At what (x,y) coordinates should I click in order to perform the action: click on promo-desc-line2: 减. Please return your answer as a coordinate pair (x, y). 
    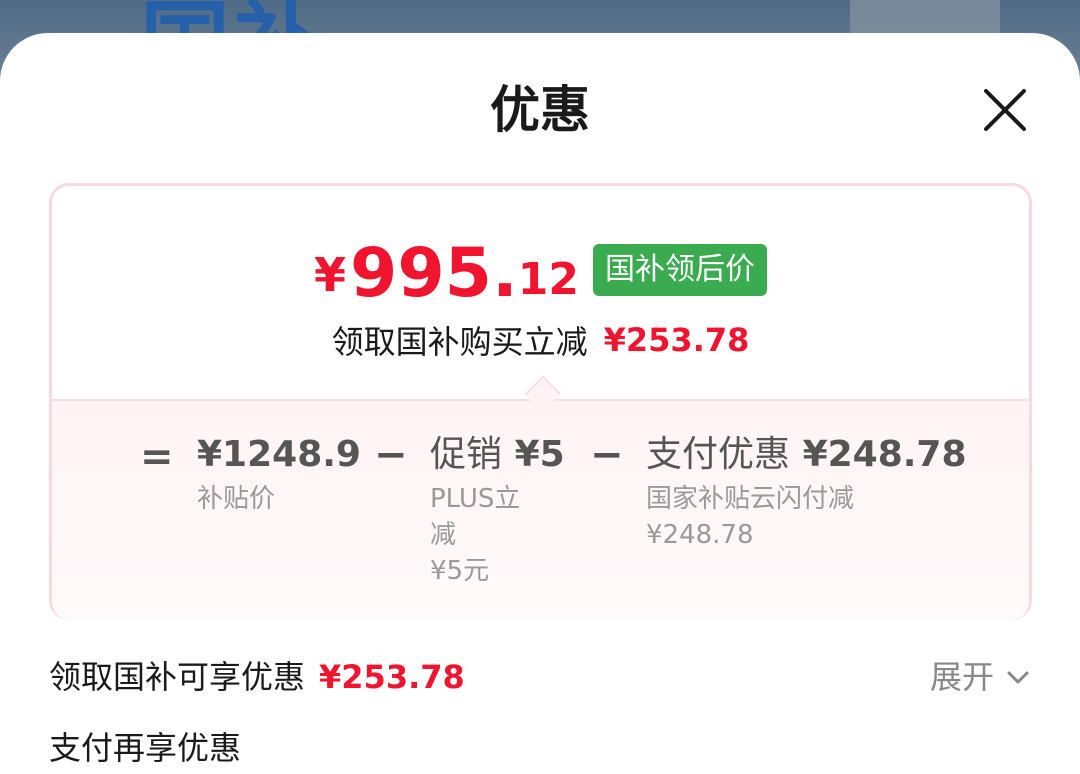
    Looking at the image, I should click on (443, 535).